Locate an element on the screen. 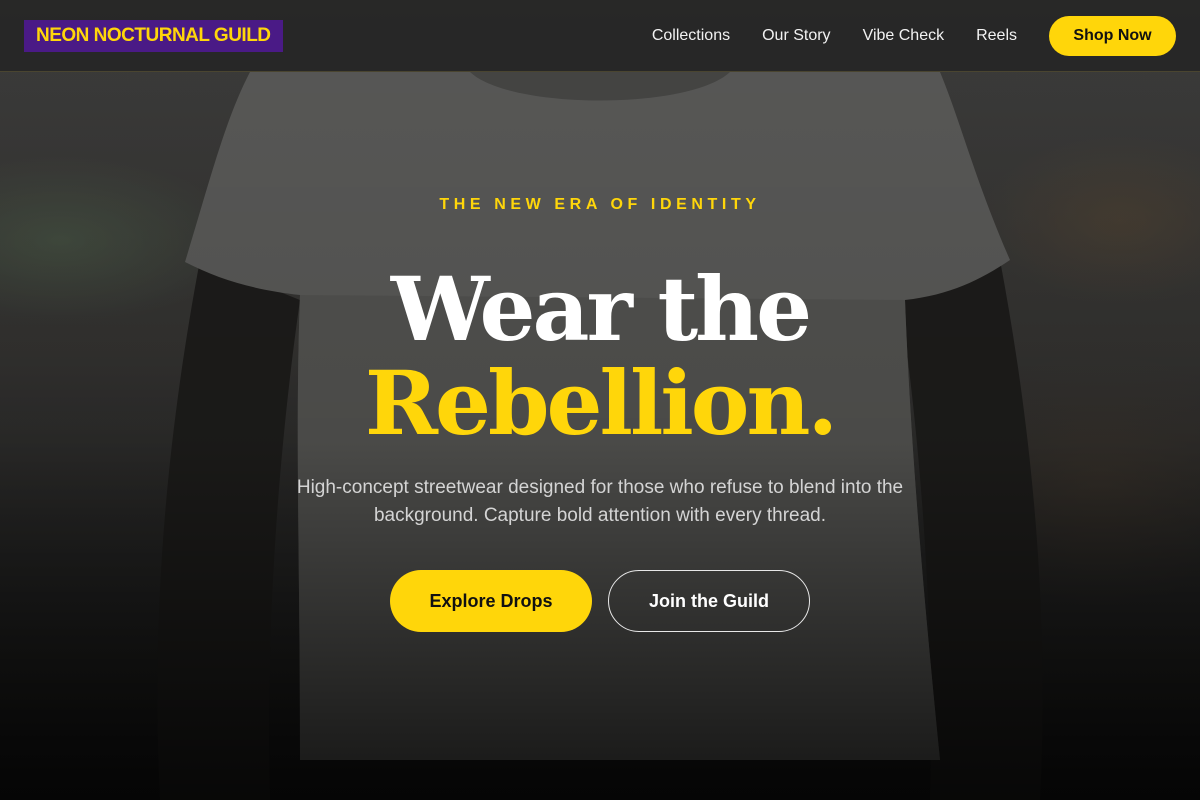 This screenshot has width=1200, height=800. nav-link-reels: Reels is located at coordinates (996, 36).